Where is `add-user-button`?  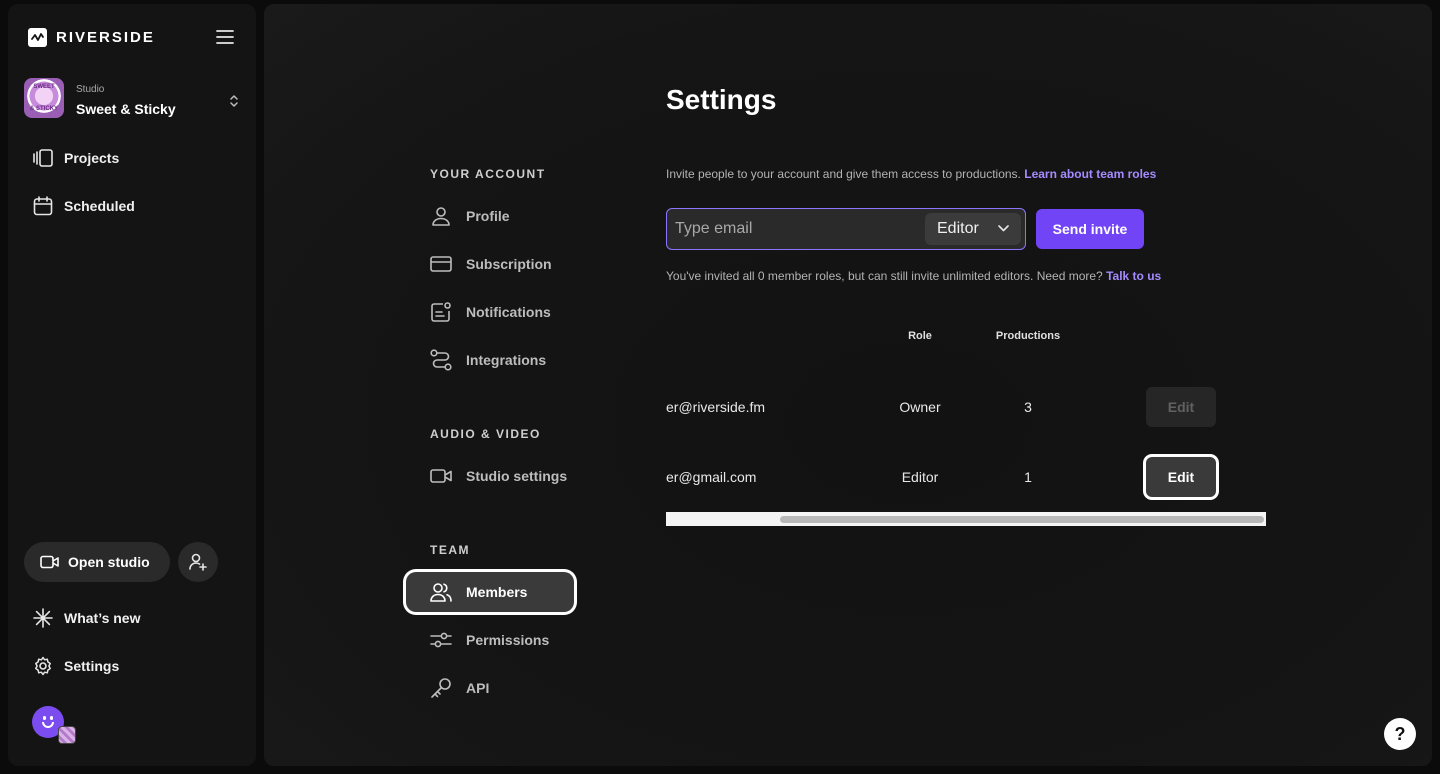 add-user-button is located at coordinates (198, 562).